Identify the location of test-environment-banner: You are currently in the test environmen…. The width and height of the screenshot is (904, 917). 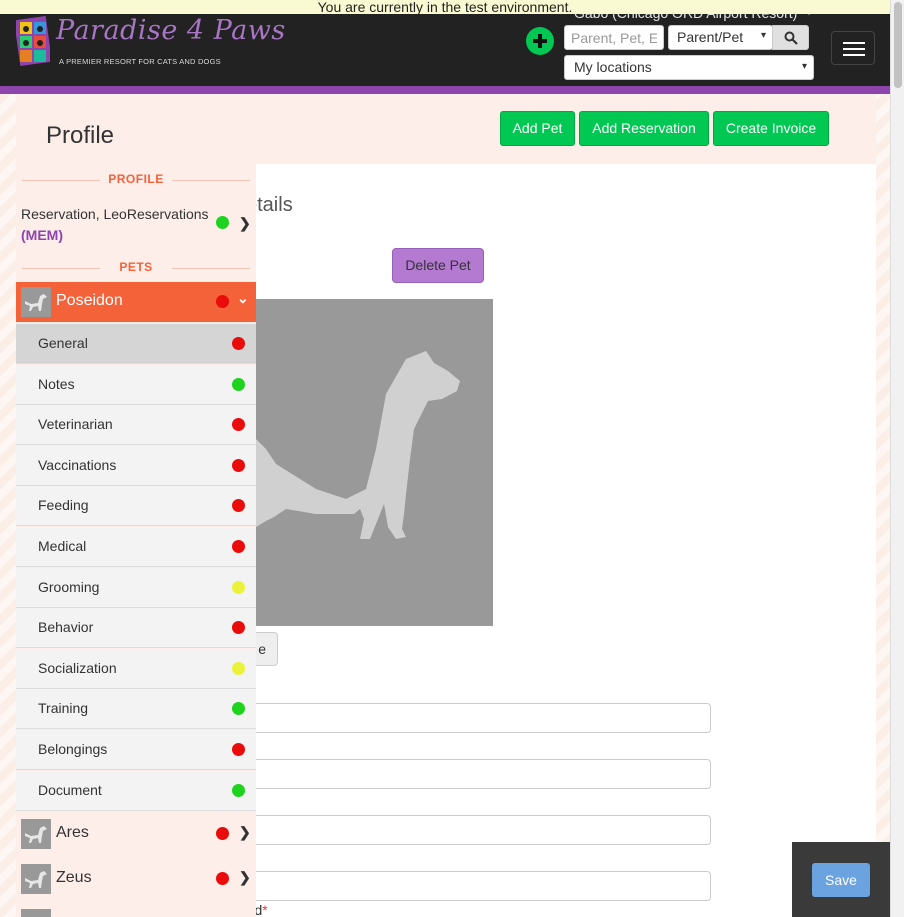
(445, 7).